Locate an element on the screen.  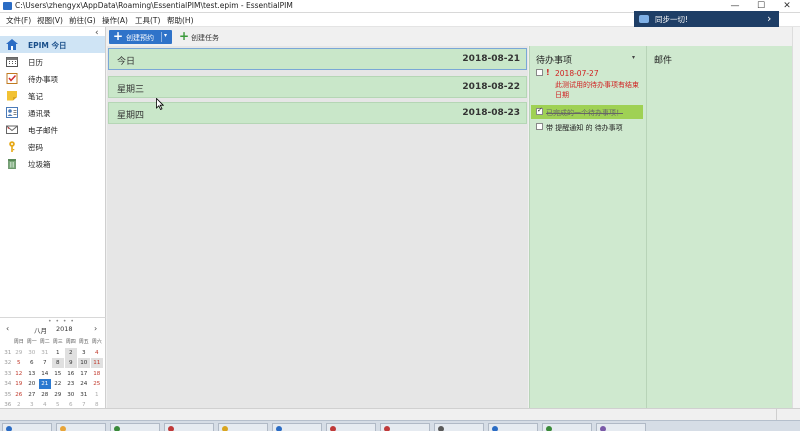
calendar-day: 8 is located at coordinates (58, 363).